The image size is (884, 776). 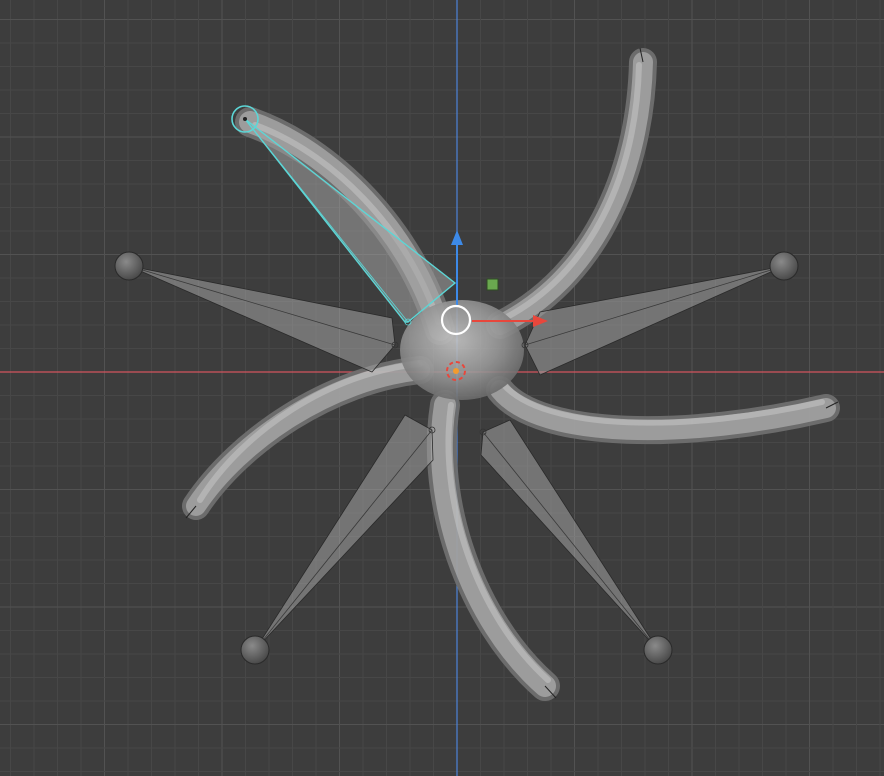 I want to click on octopus-body, so click(x=462, y=350).